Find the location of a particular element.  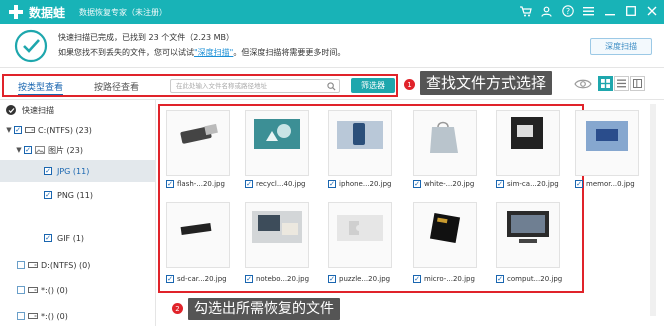

scan-hint-post: 。但深度扫描将需要更多时间。 is located at coordinates (289, 52).